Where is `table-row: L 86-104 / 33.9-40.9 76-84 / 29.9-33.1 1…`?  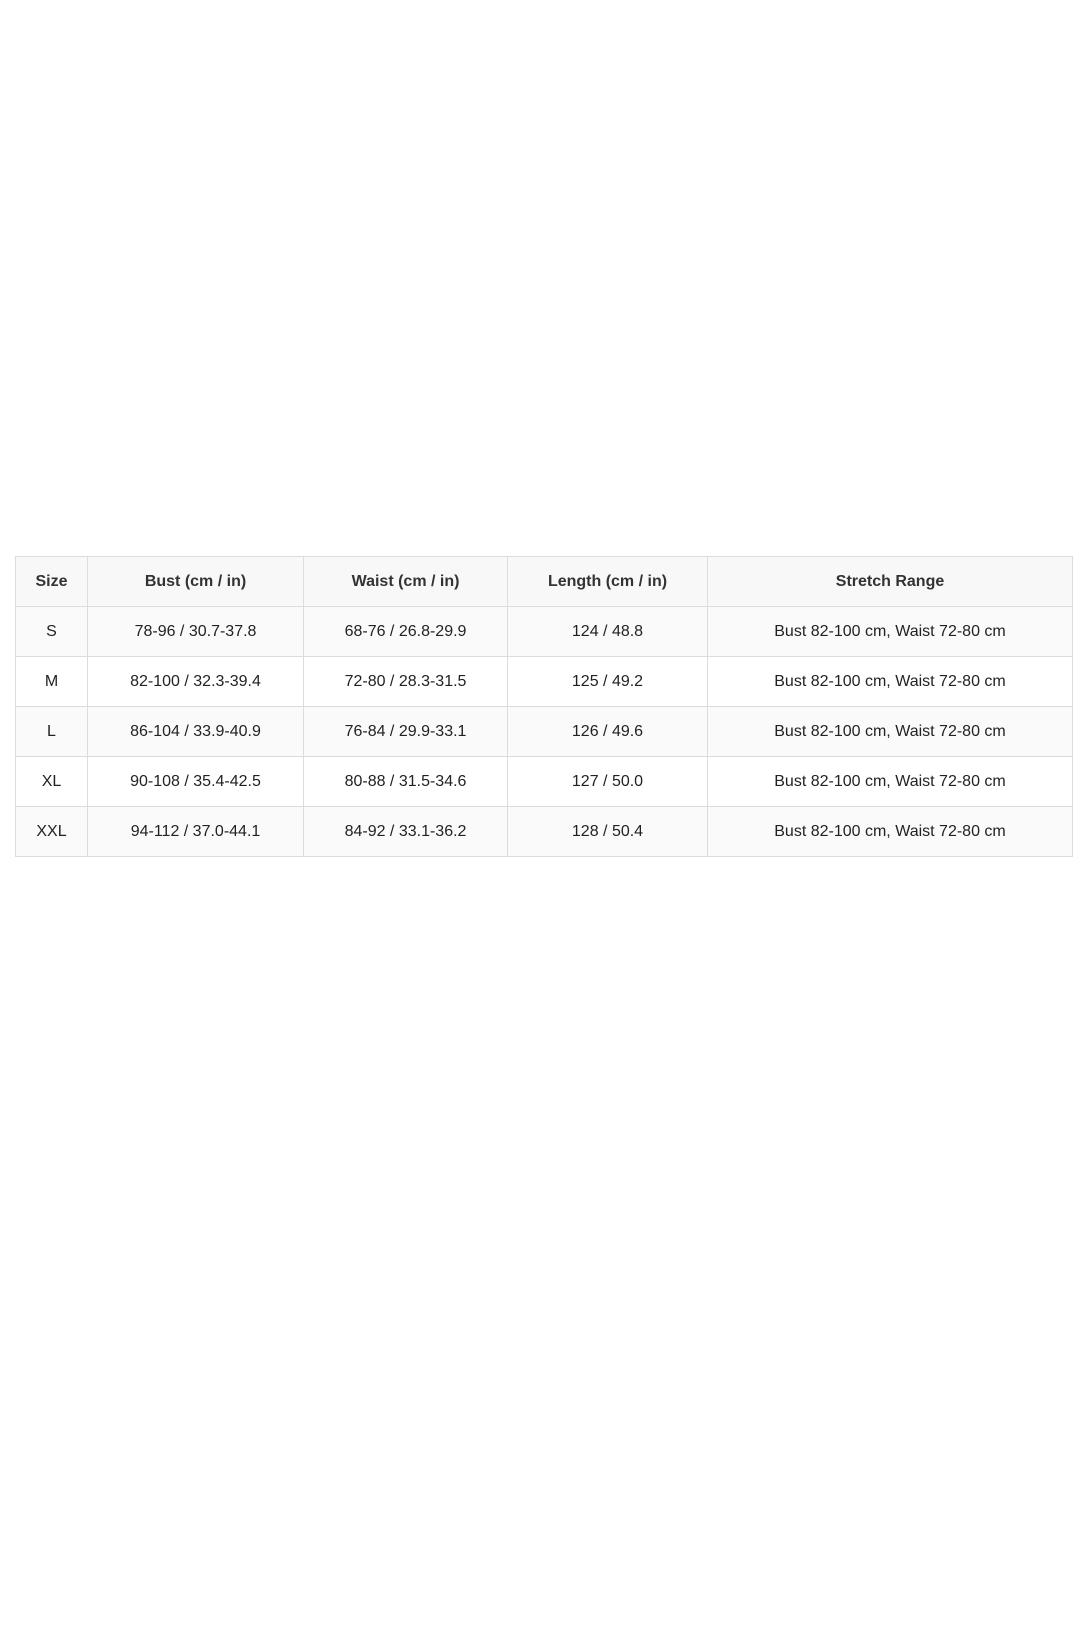
table-row: L 86-104 / 33.9-40.9 76-84 / 29.9-33.1 1… is located at coordinates (544, 731).